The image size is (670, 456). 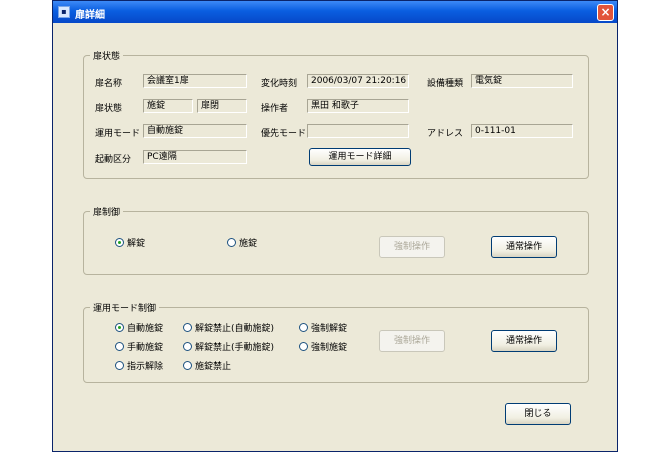 I want to click on radio-manual-lock: 手動施錠, so click(x=139, y=347).